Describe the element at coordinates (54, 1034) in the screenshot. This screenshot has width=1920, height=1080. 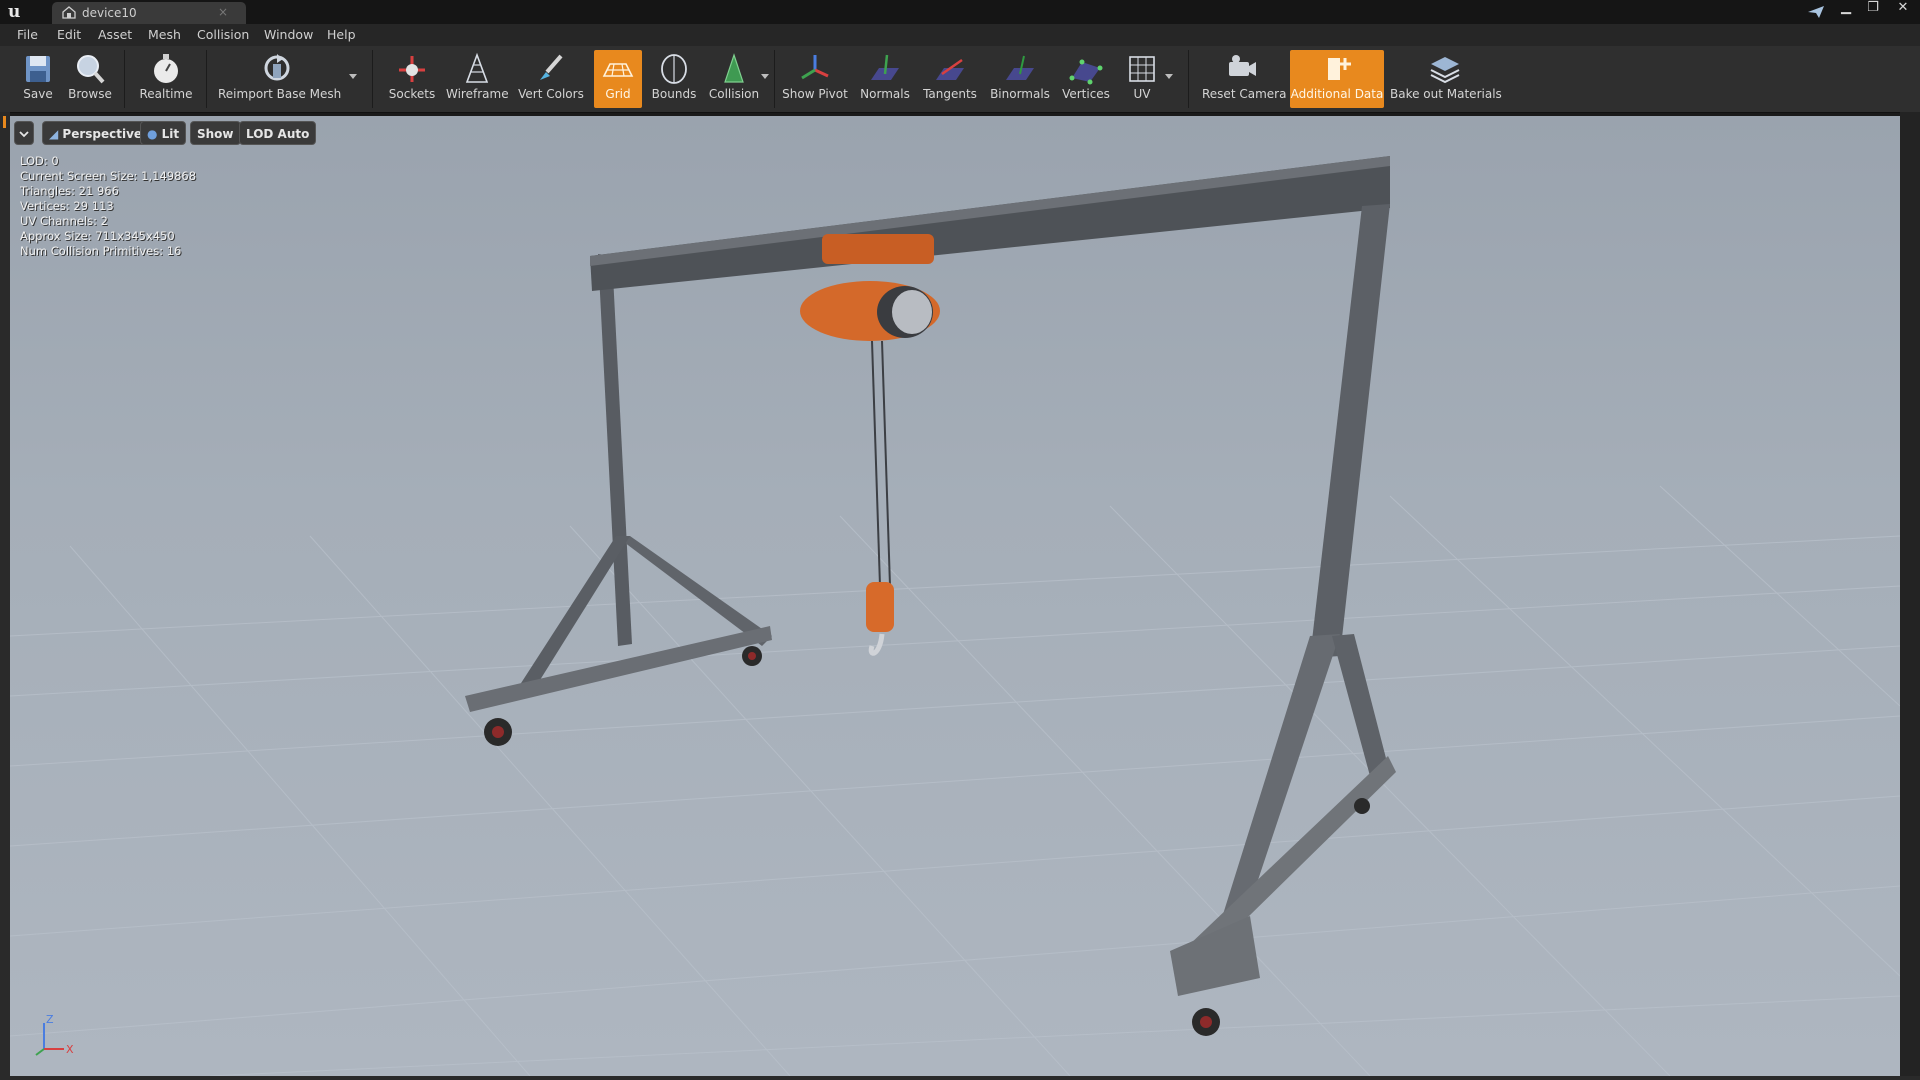
I see `axis-gizmo: Z X` at that location.